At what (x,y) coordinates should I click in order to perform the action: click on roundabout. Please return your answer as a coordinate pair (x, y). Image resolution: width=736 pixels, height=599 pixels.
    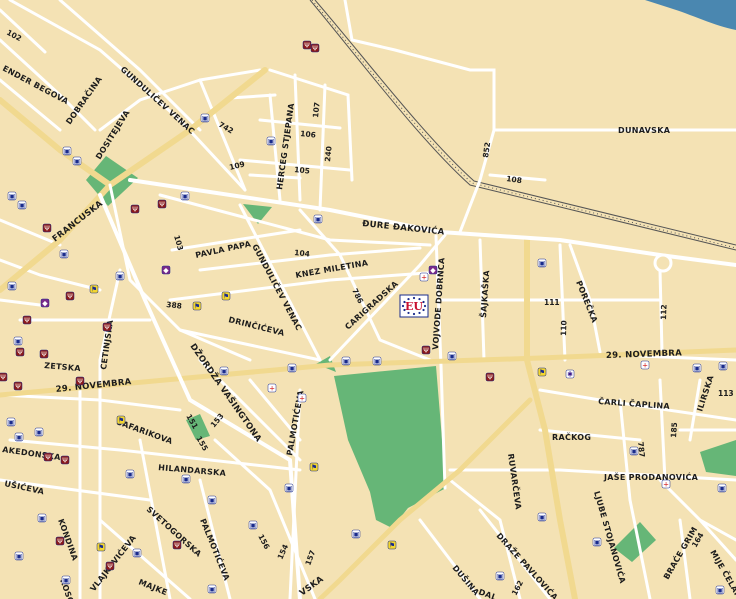
    Looking at the image, I should click on (663, 263).